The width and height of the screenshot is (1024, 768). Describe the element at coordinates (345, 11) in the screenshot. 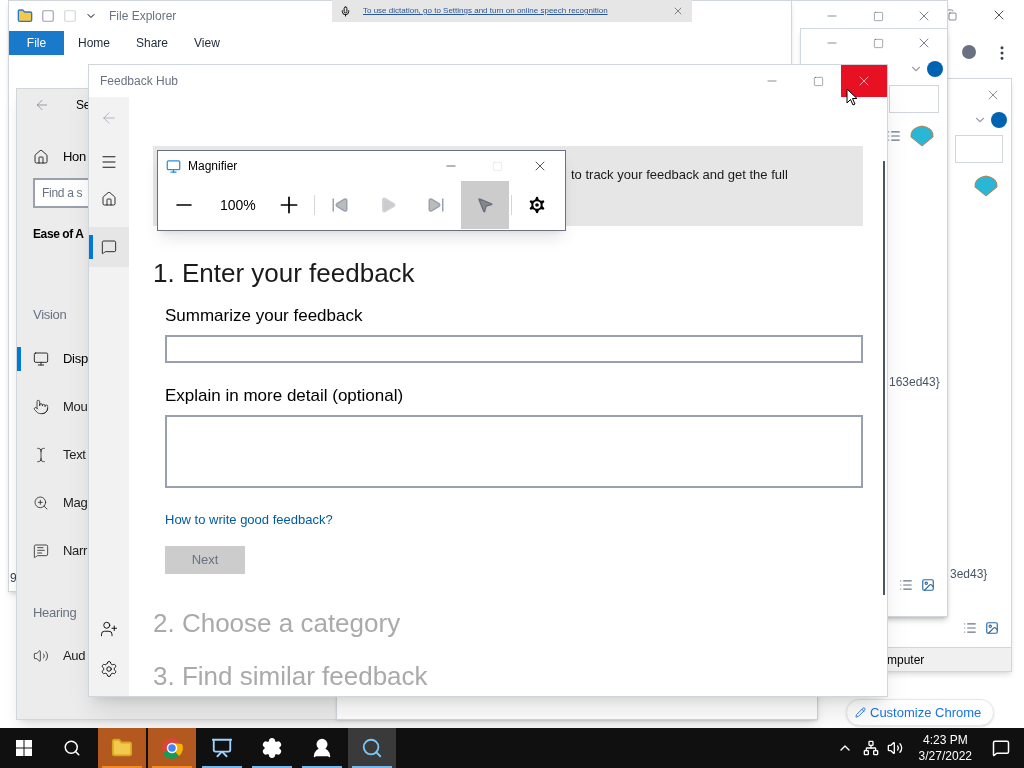

I see `microphone-icon` at that location.